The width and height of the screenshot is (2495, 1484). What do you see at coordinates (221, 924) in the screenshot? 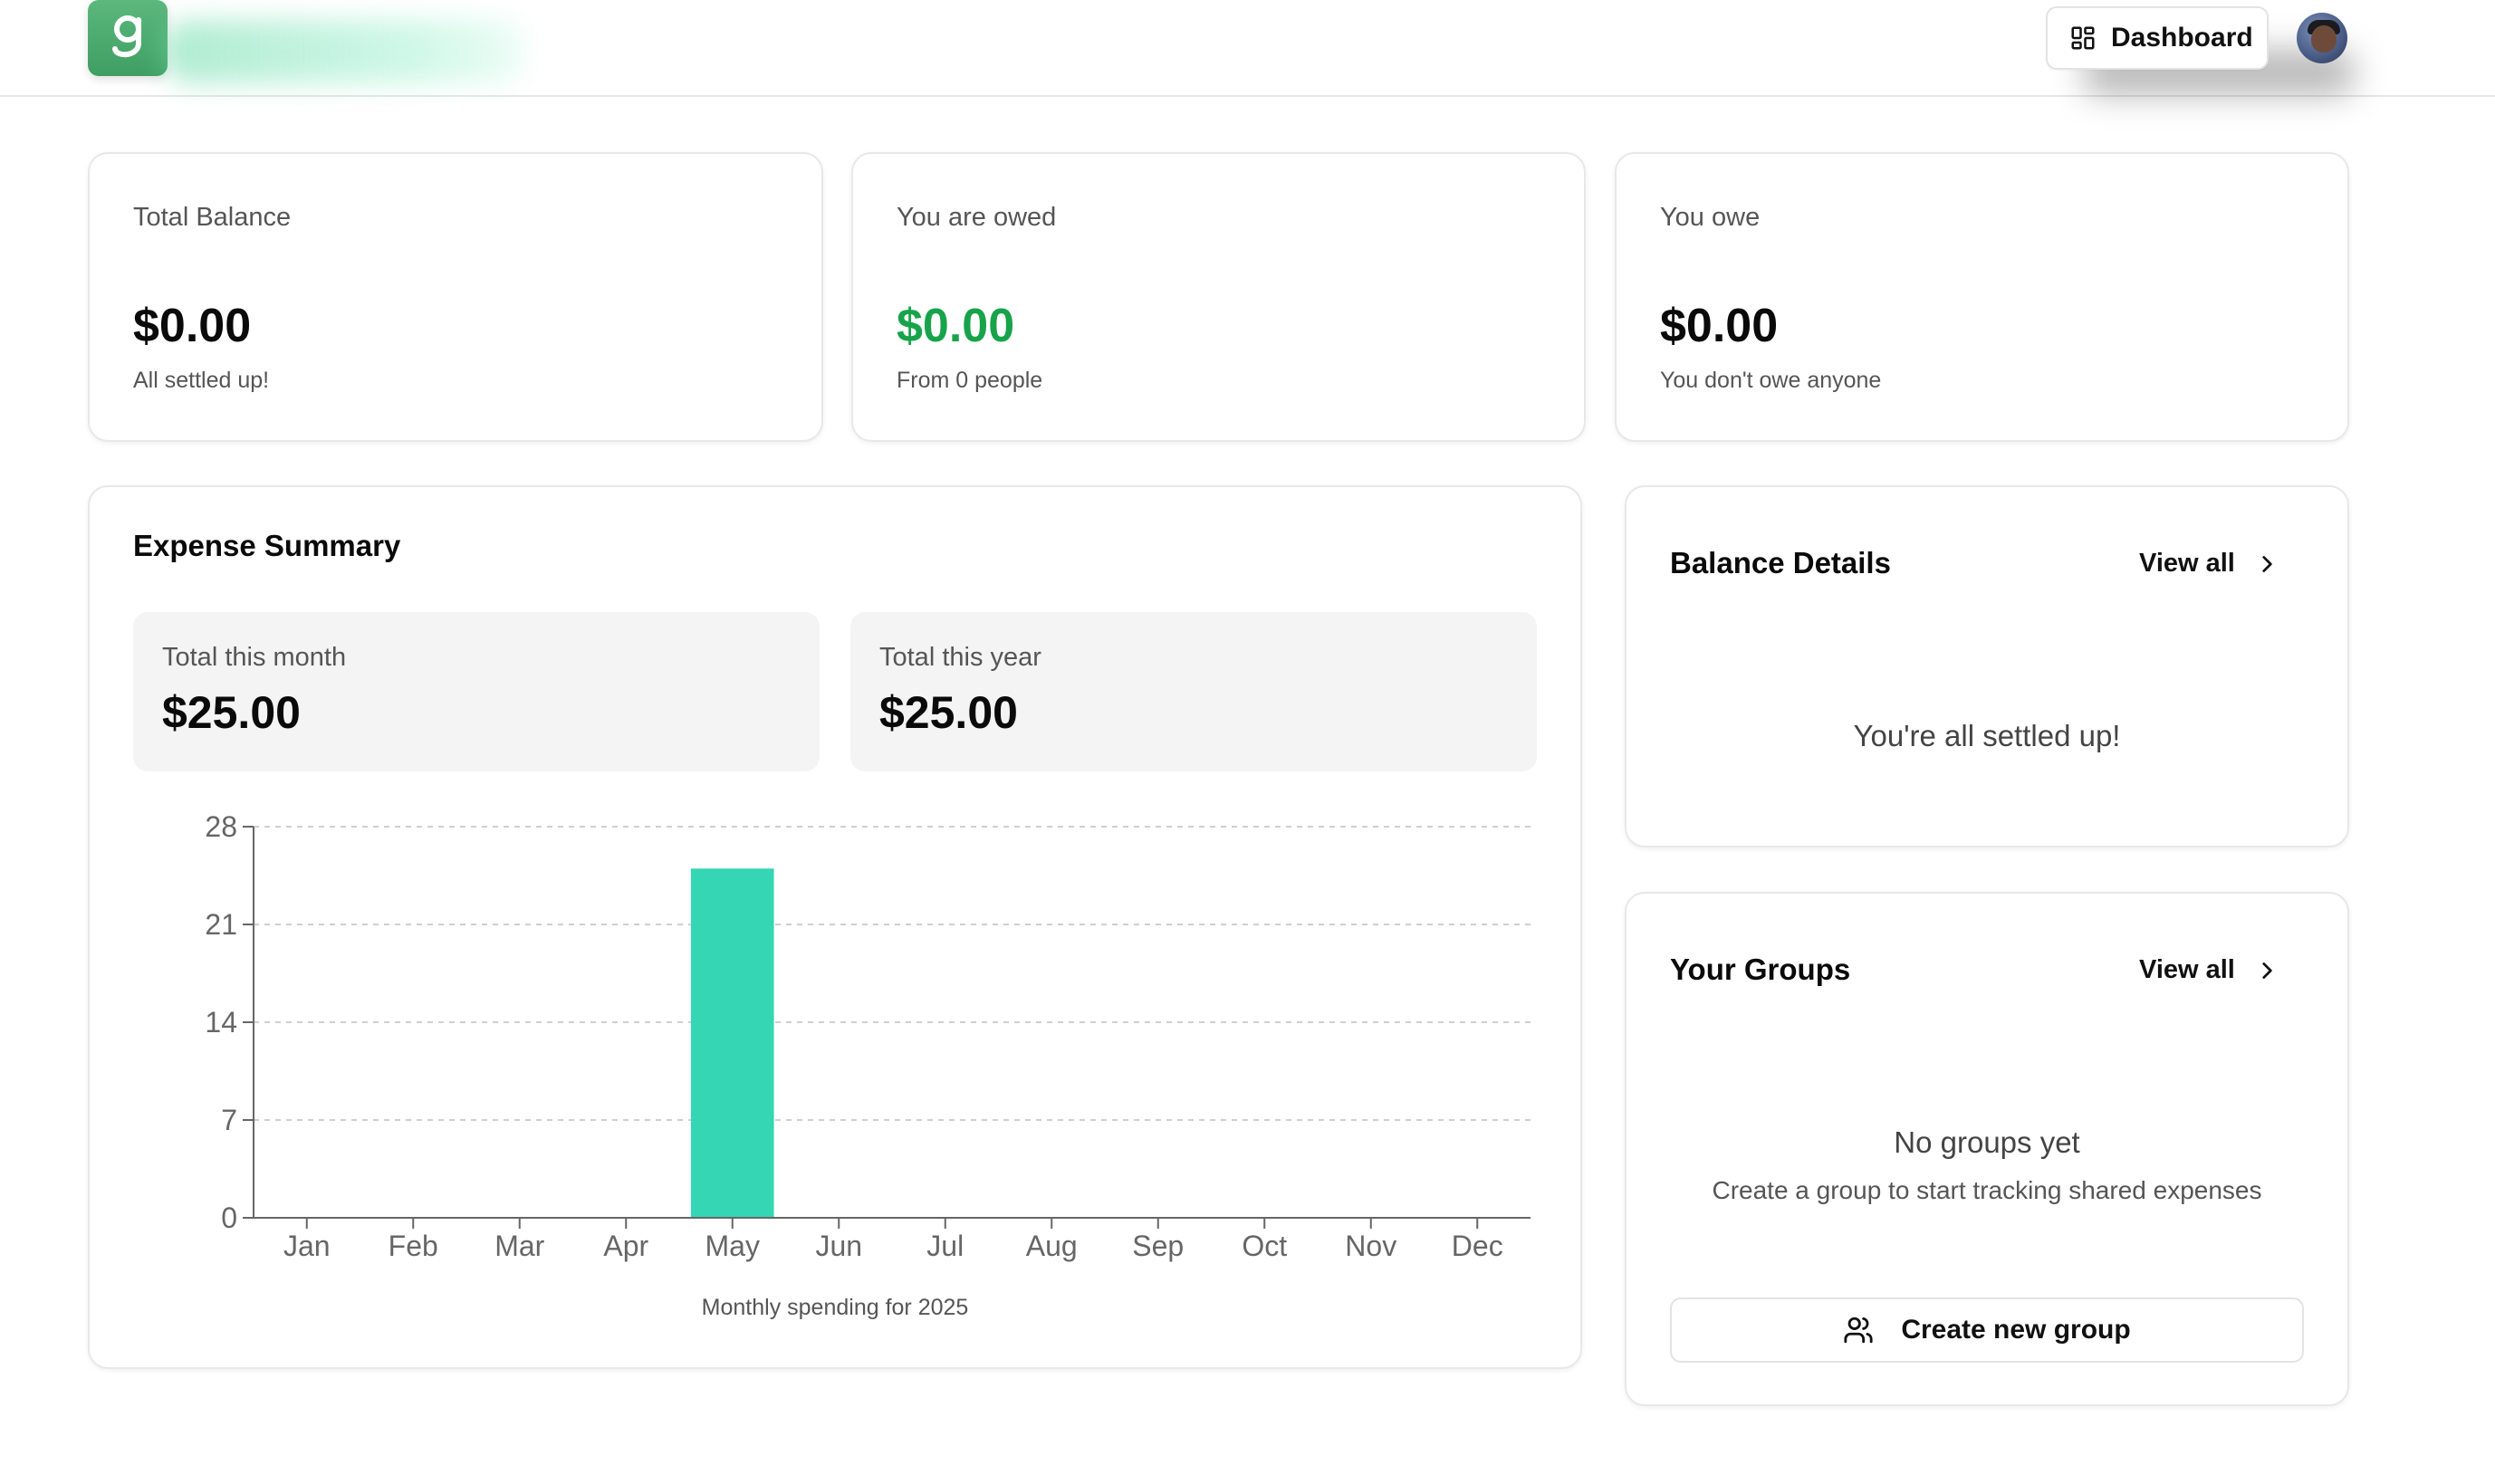
I see `y-tick-label: 21` at bounding box center [221, 924].